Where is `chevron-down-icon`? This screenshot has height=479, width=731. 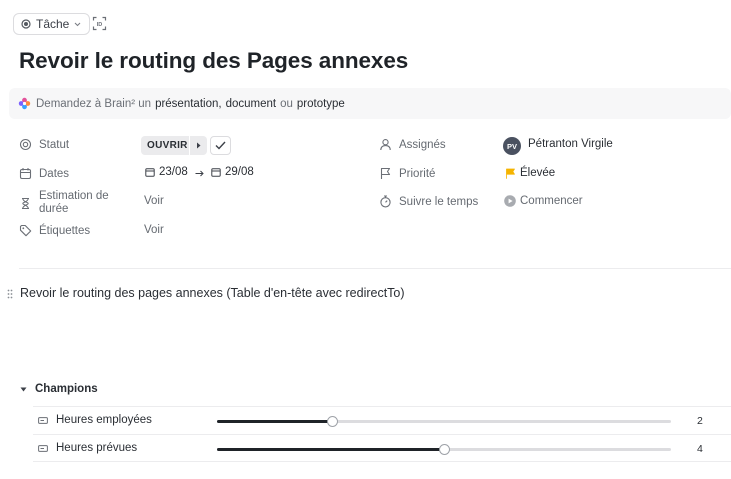
chevron-down-icon is located at coordinates (77, 24).